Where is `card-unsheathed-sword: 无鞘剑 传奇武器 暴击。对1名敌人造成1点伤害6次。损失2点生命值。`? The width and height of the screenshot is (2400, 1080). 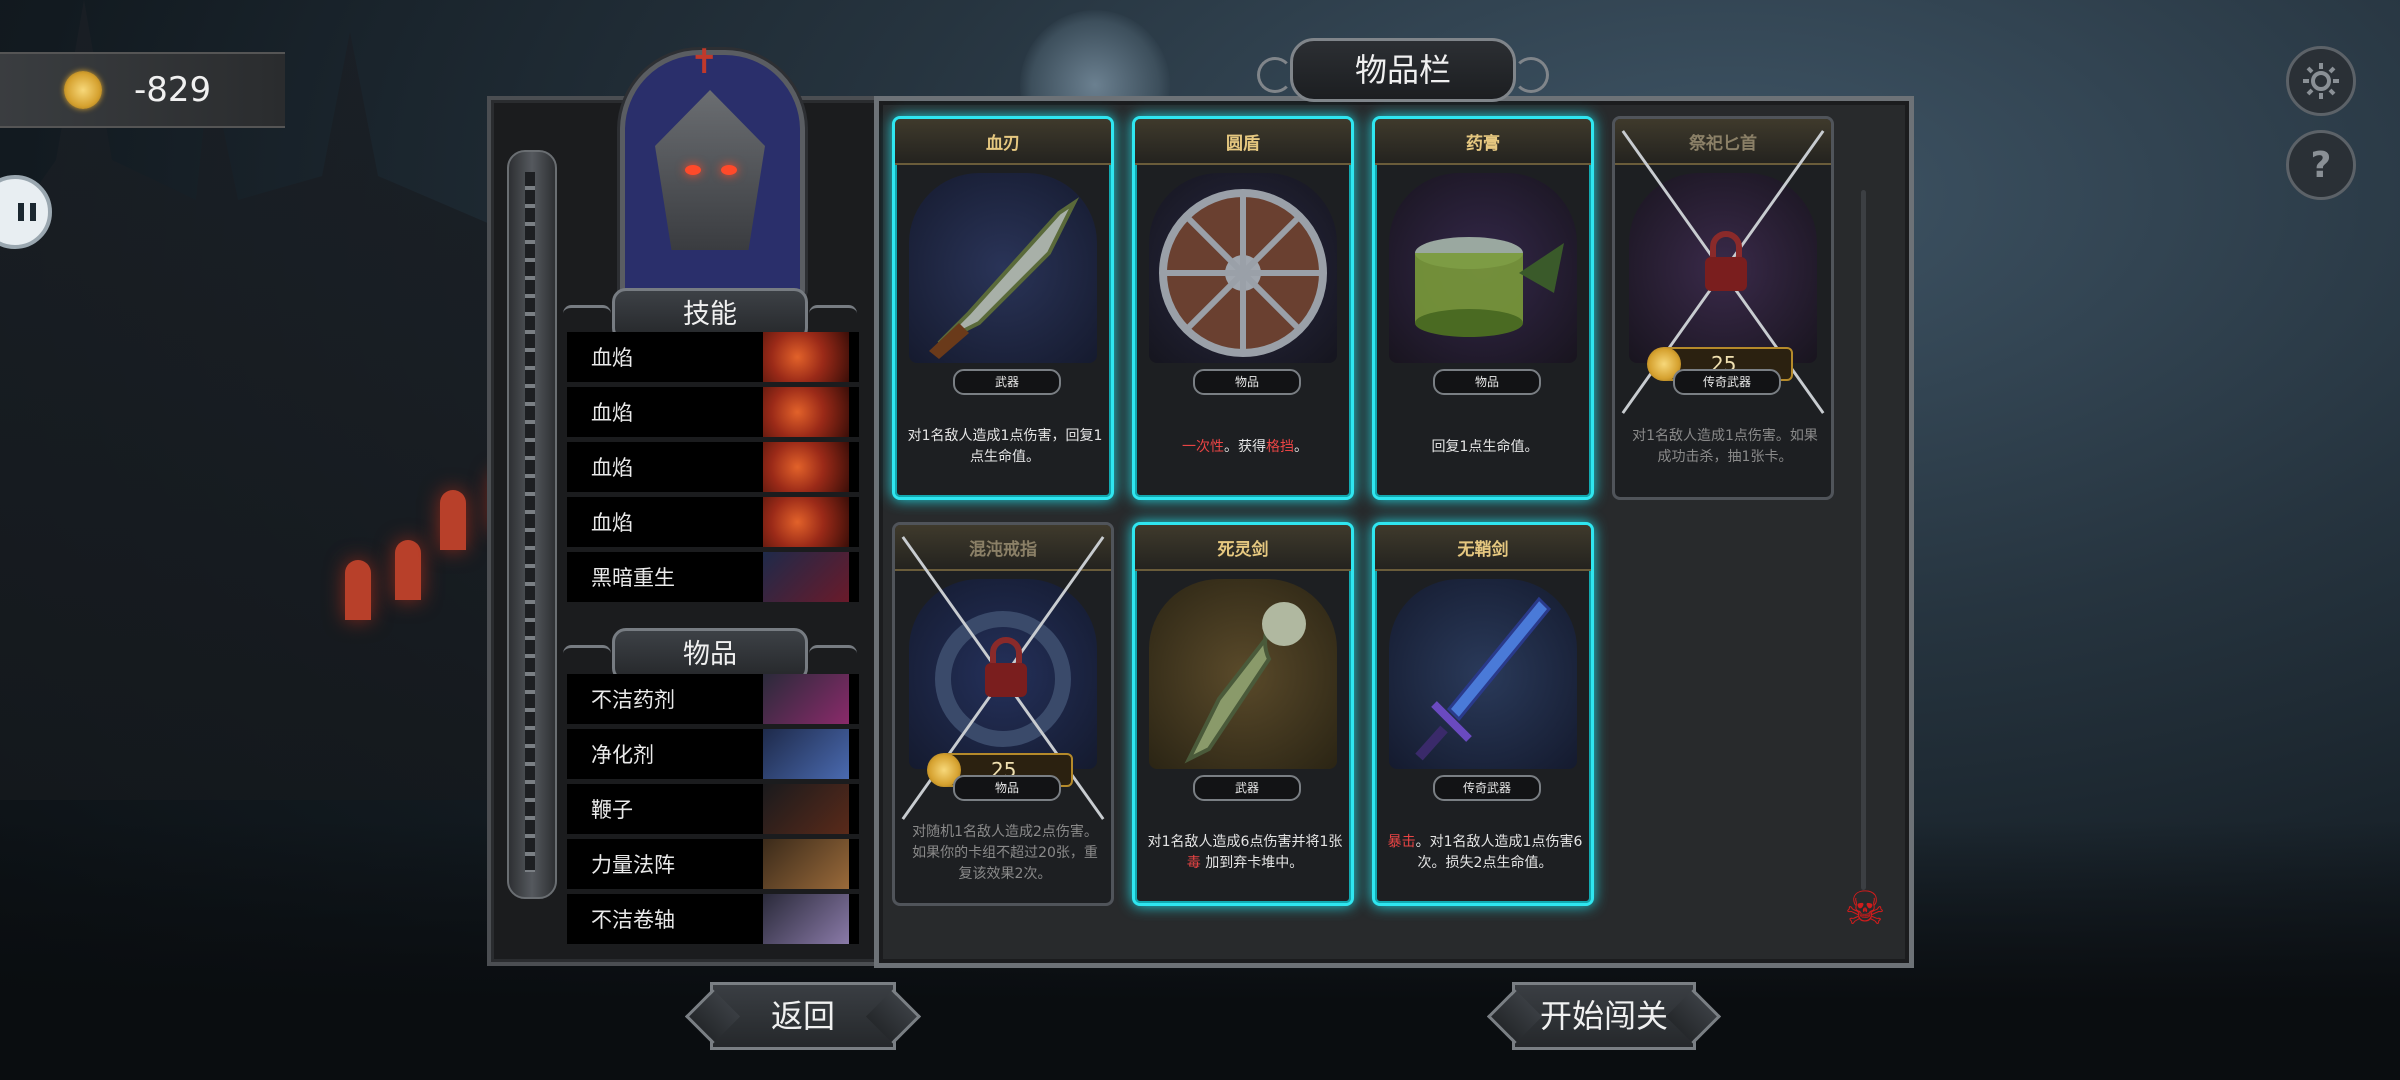 card-unsheathed-sword: 无鞘剑 传奇武器 暴击。对1名敌人造成1点伤害6次。损失2点生命值。 is located at coordinates (1483, 714).